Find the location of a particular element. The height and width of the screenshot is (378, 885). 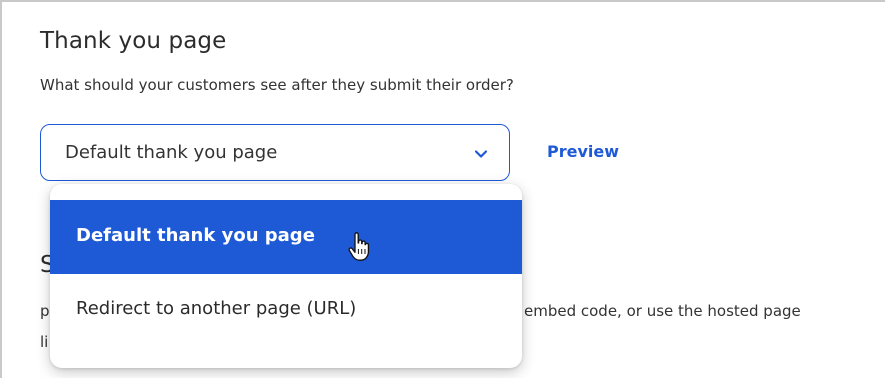

hand-pointer-icon is located at coordinates (359, 246).